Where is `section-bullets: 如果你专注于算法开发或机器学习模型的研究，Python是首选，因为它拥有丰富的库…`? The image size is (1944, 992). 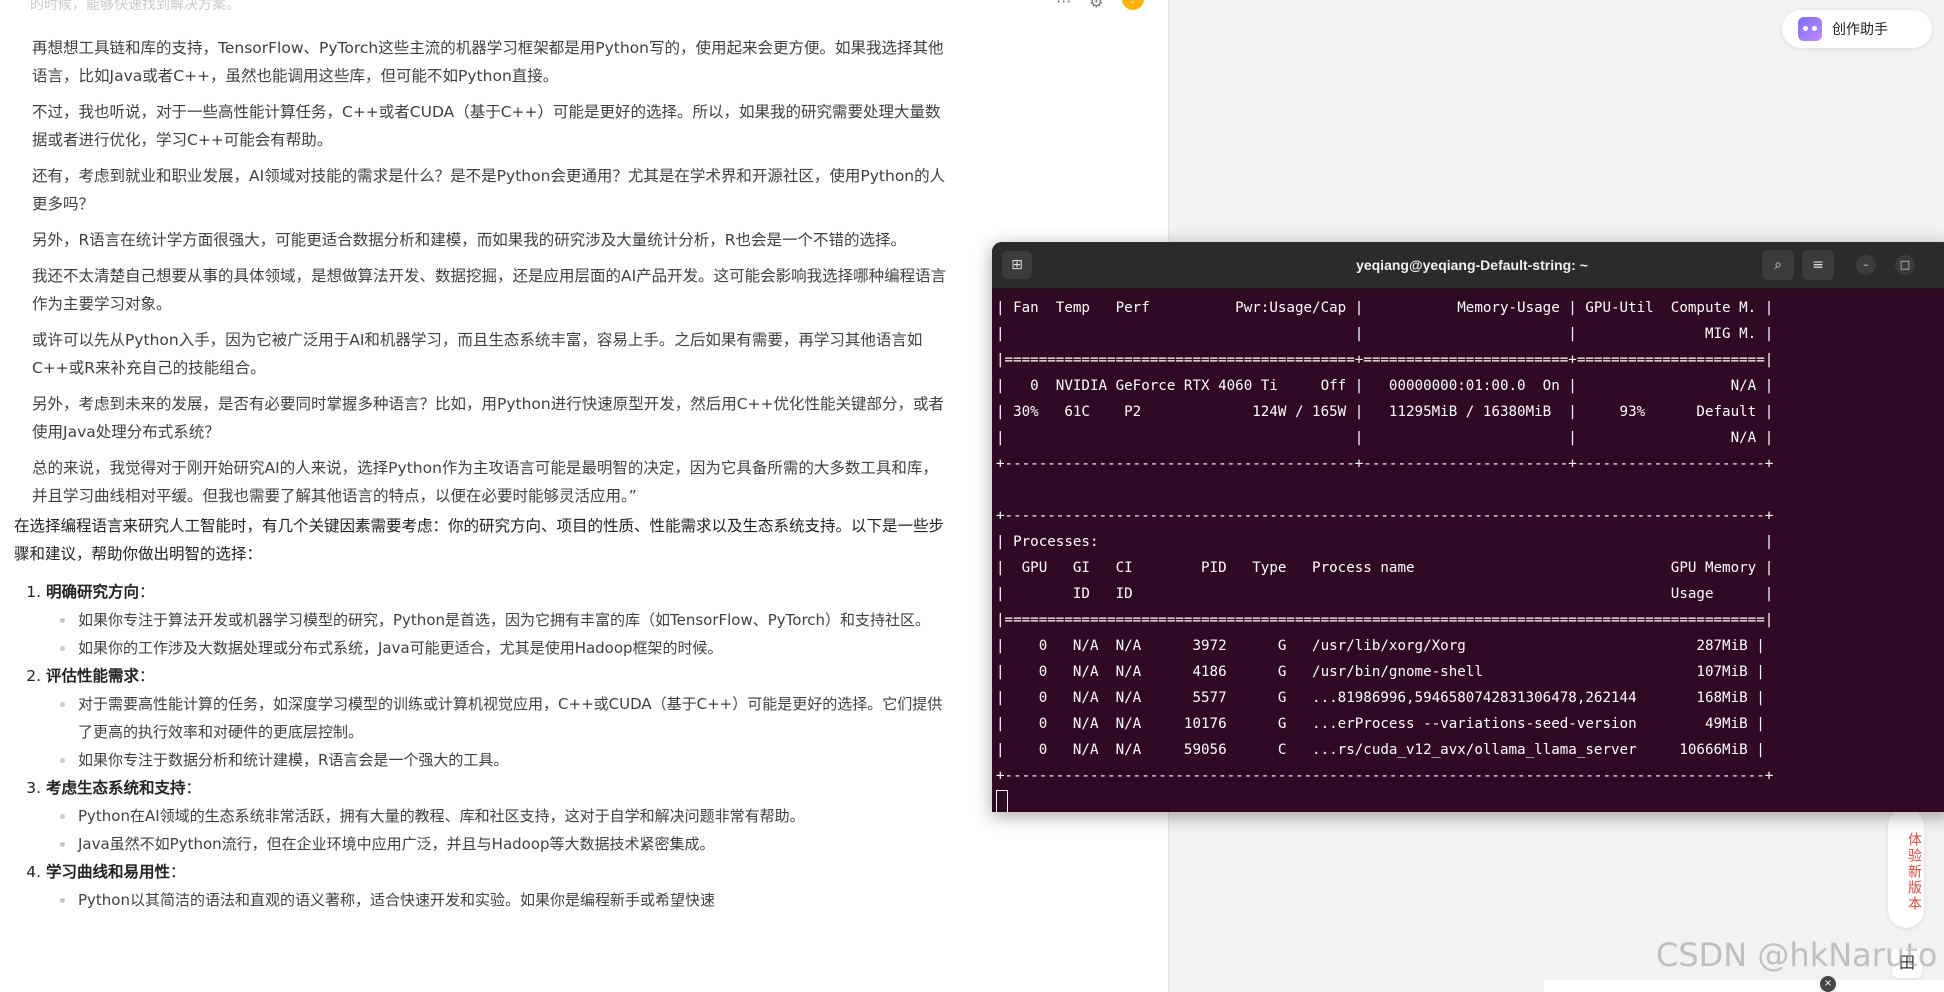 section-bullets: 如果你专注于算法开发或机器学习模型的研究，Python是首选，因为它拥有丰富的库… is located at coordinates (500, 634).